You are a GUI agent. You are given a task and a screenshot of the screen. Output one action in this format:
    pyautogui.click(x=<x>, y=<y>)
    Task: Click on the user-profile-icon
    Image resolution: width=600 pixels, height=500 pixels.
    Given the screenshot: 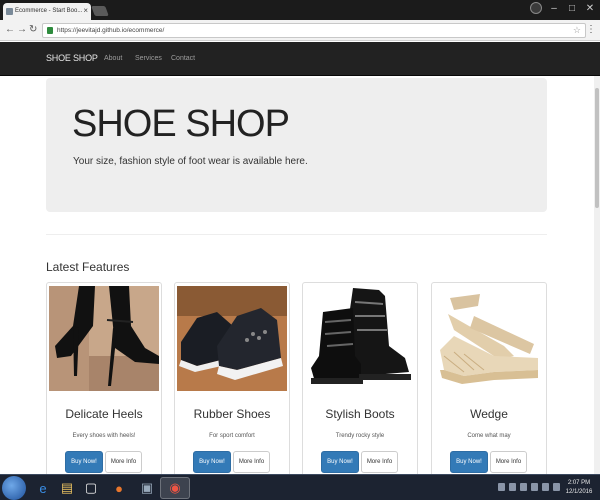 What is the action you would take?
    pyautogui.click(x=536, y=8)
    